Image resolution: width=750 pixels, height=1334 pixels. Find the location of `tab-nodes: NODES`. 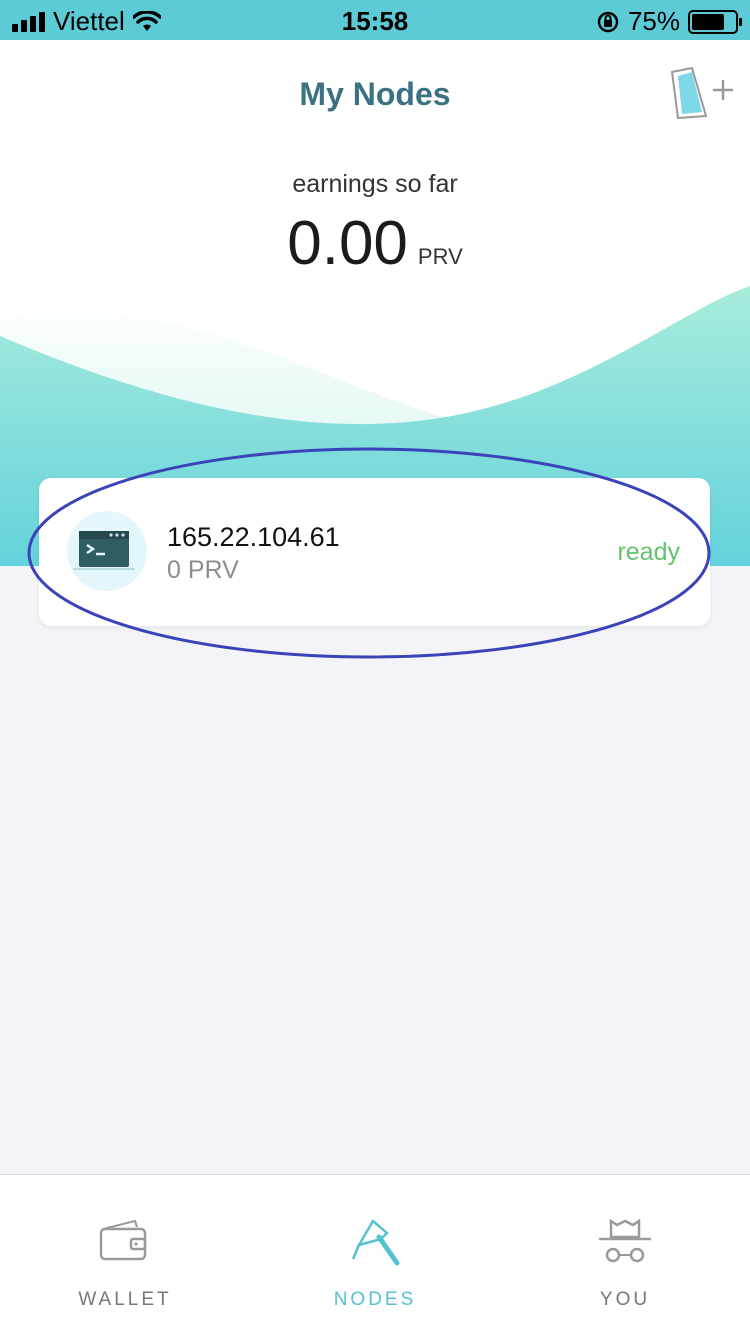

tab-nodes: NODES is located at coordinates (375, 1254).